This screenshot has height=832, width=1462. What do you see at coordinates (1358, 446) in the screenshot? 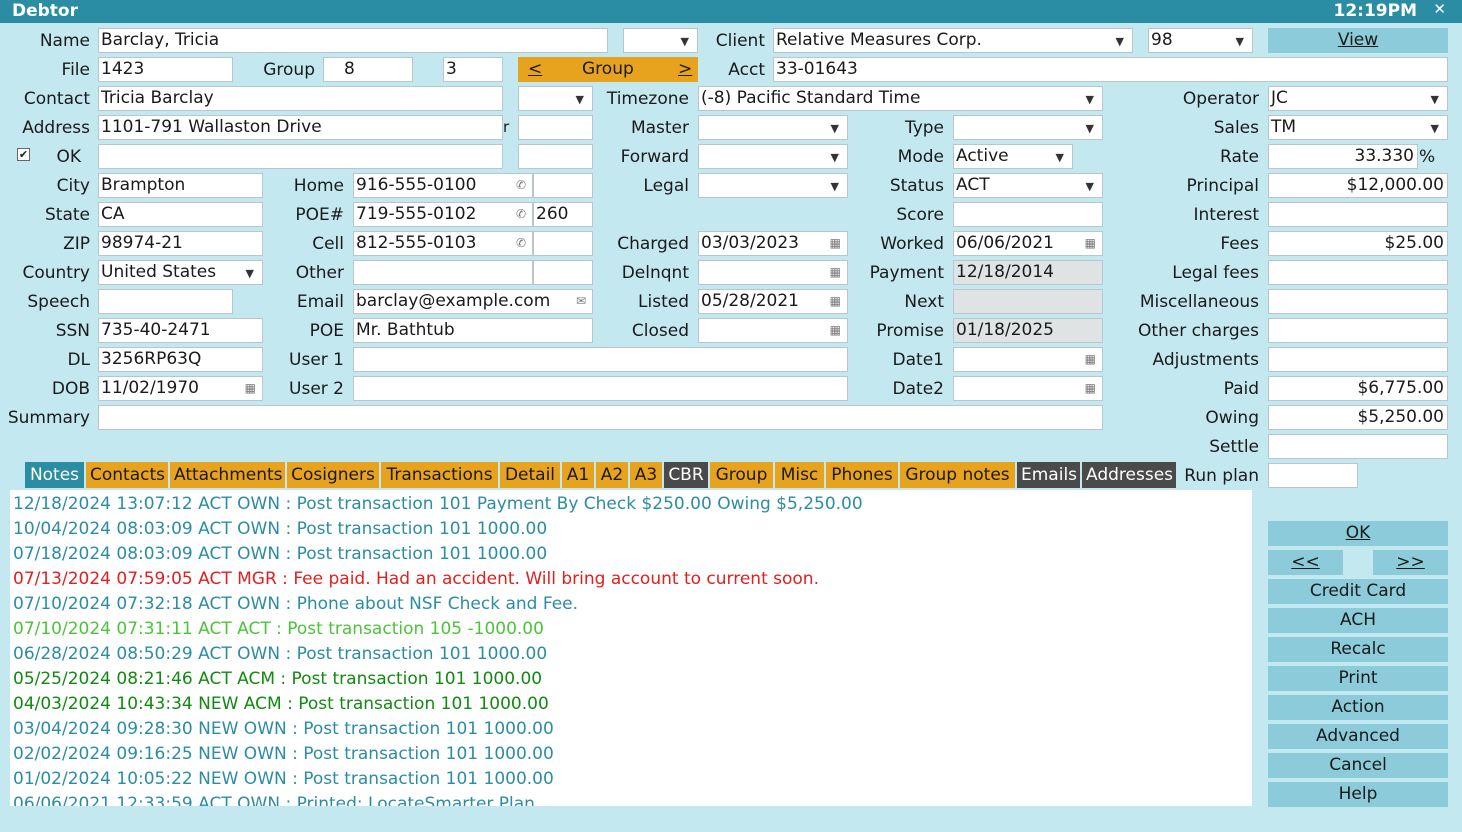
I see `settle-field` at bounding box center [1358, 446].